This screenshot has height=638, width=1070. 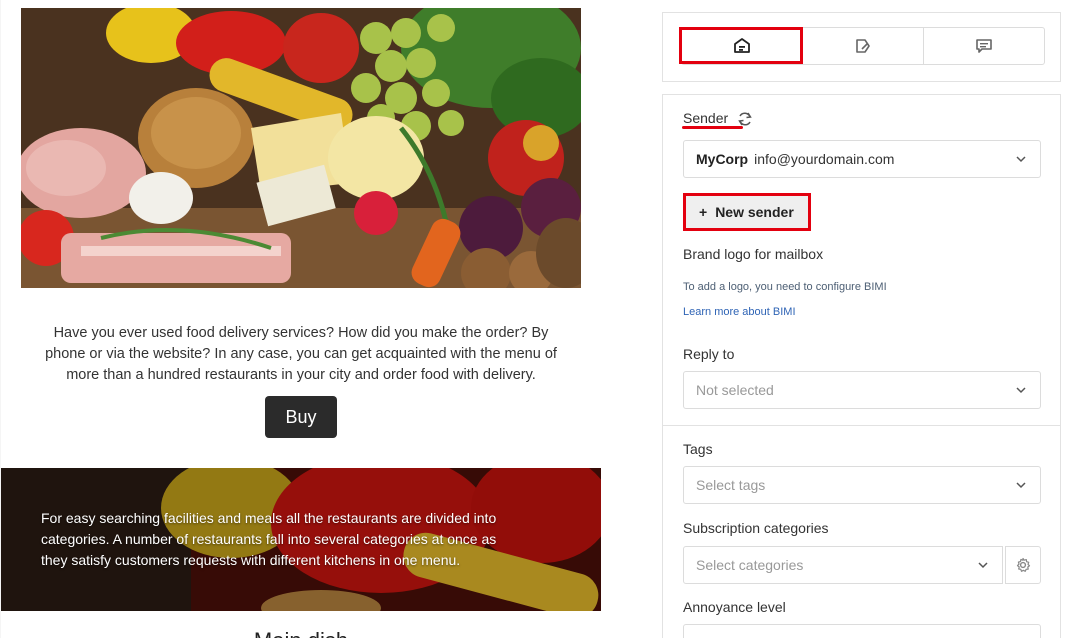 I want to click on tab-tags, so click(x=863, y=46).